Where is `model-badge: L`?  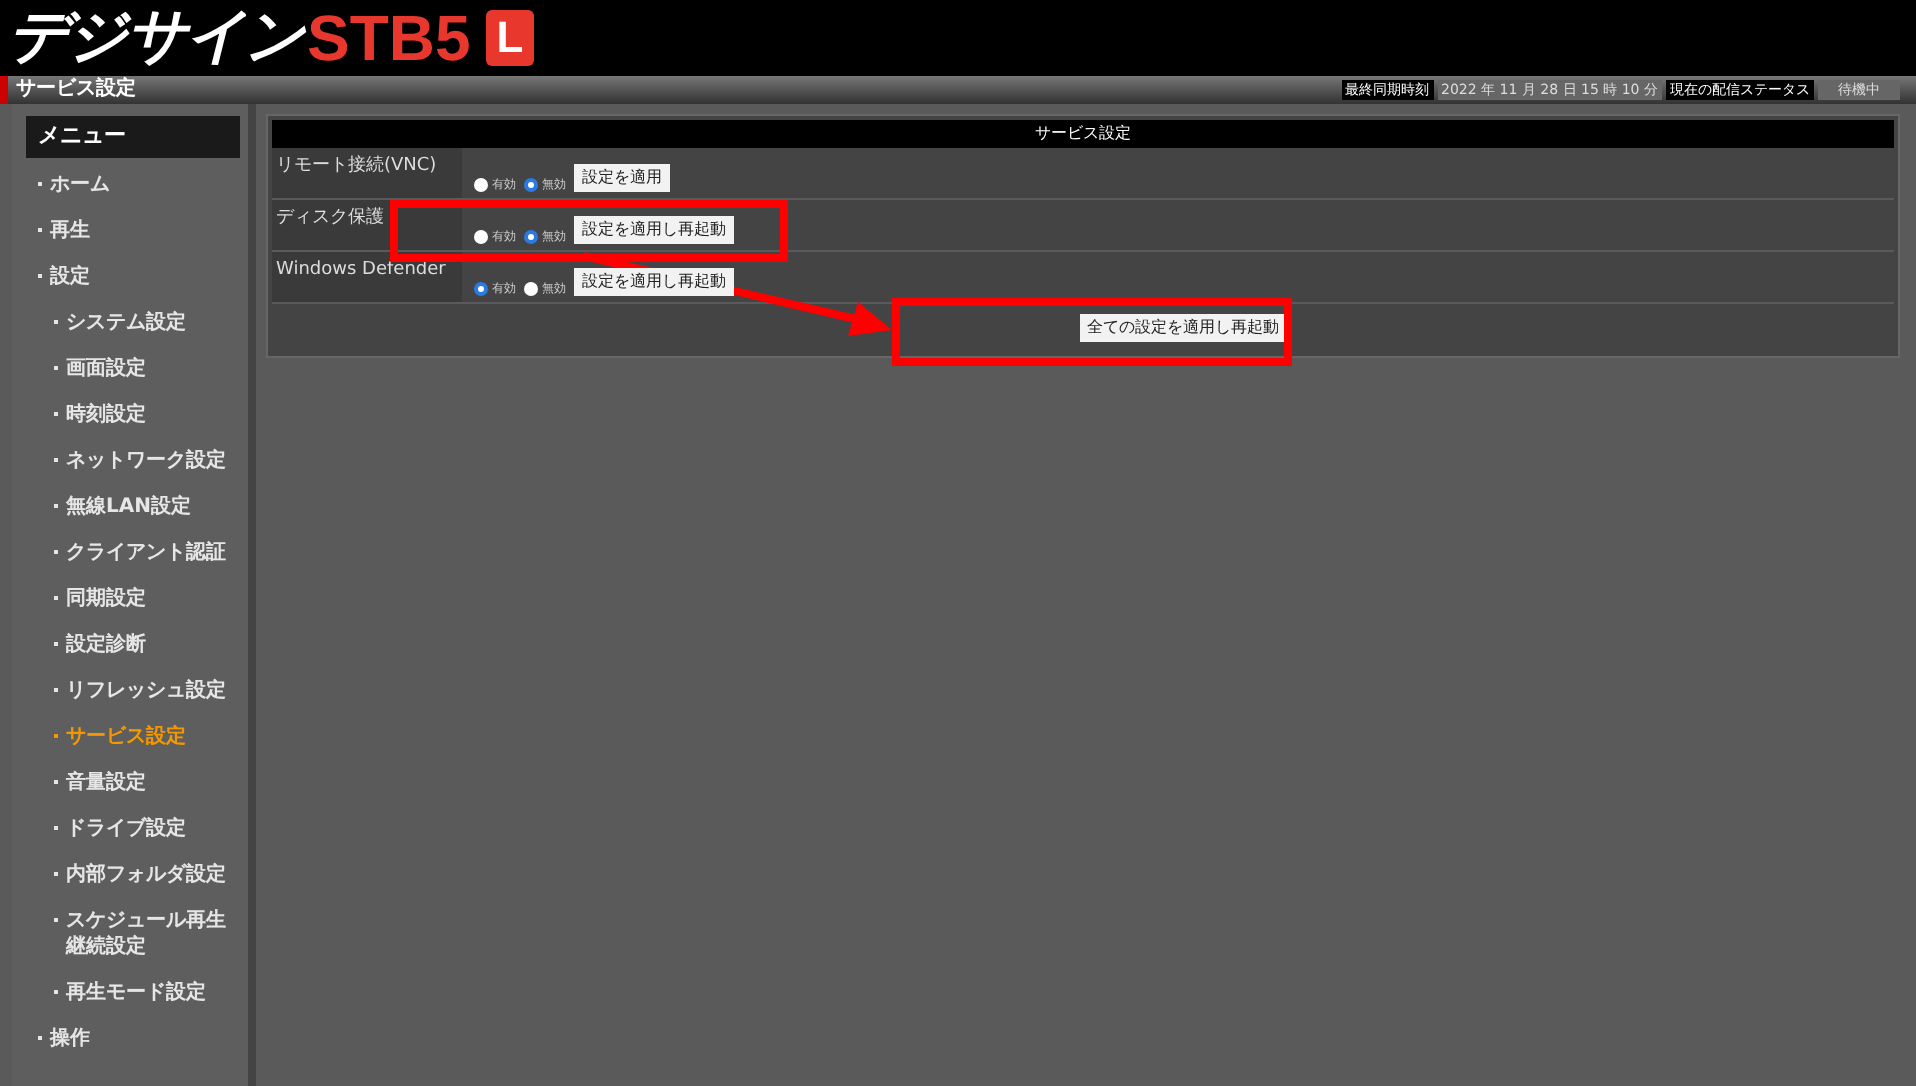 model-badge: L is located at coordinates (510, 38).